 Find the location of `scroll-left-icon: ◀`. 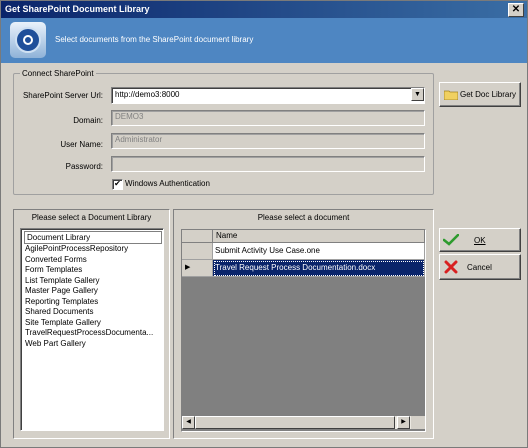

scroll-left-icon: ◀ is located at coordinates (188, 422).